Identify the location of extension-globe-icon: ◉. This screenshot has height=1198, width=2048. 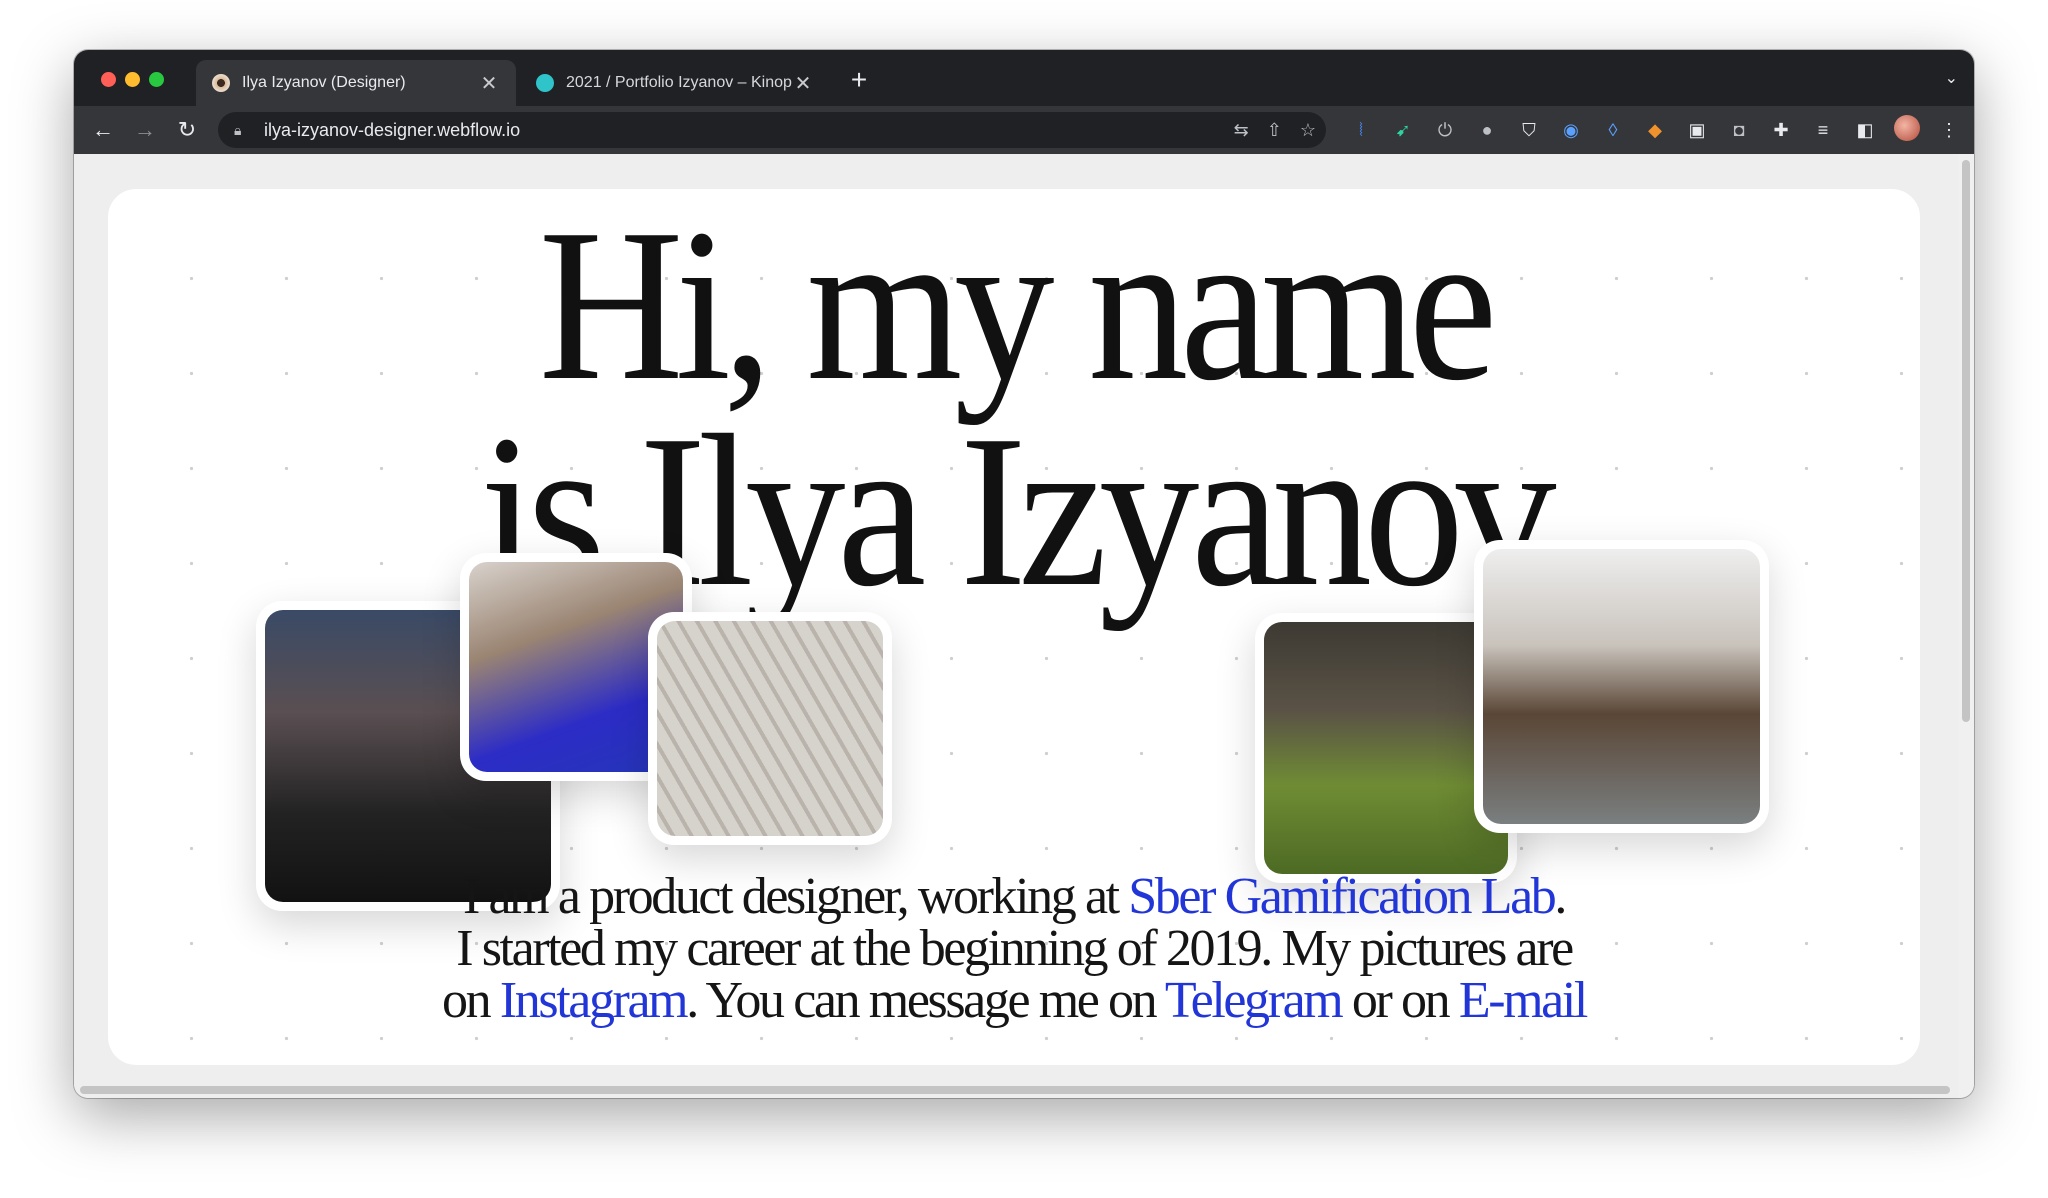
(1571, 130).